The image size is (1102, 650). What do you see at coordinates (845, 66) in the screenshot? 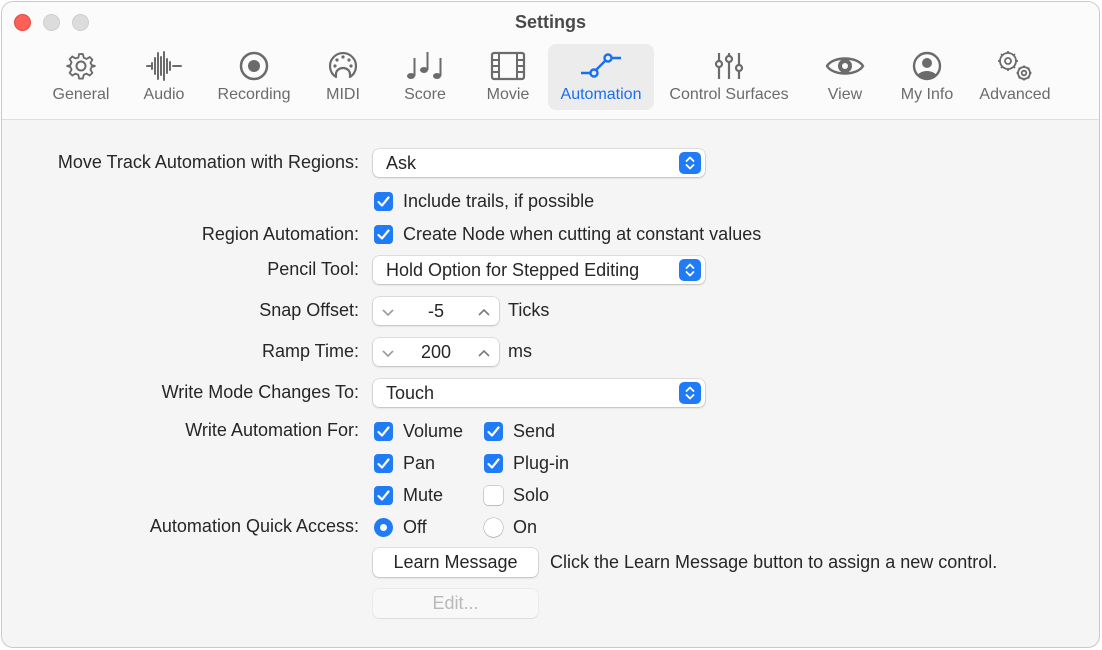
I see `eye-icon` at bounding box center [845, 66].